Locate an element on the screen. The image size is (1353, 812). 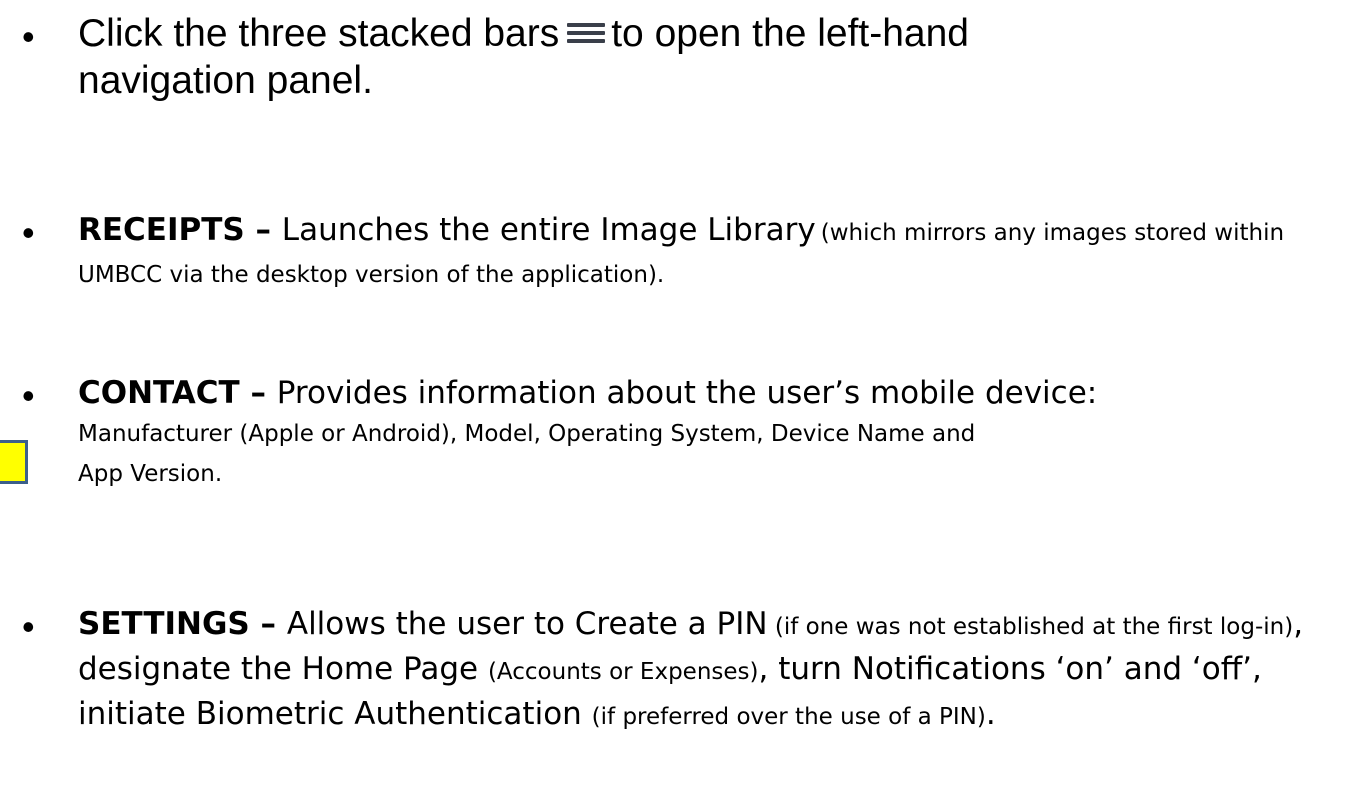
contact-heading: CONTACT is located at coordinates (159, 393).